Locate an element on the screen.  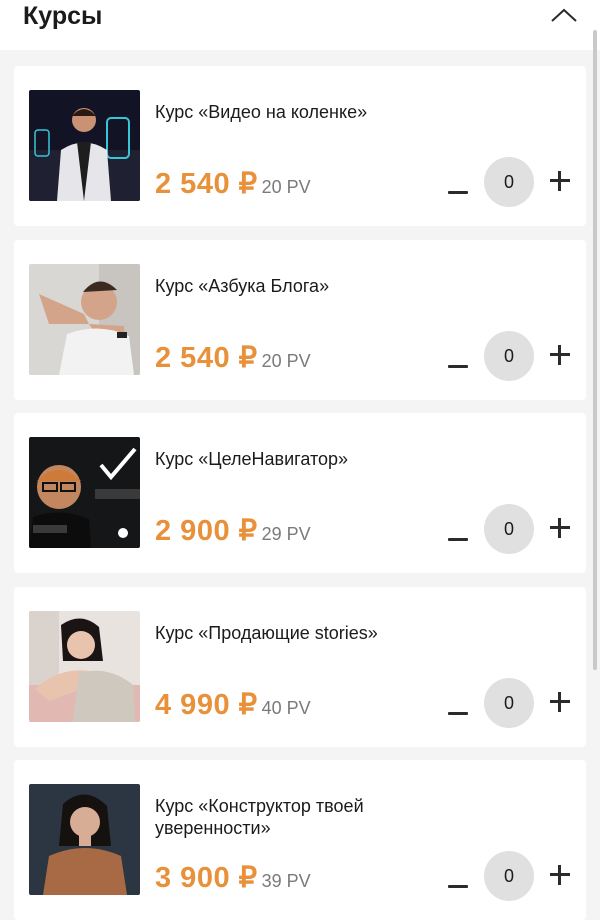
course-title: Курс «Продающие stories» is located at coordinates (305, 633).